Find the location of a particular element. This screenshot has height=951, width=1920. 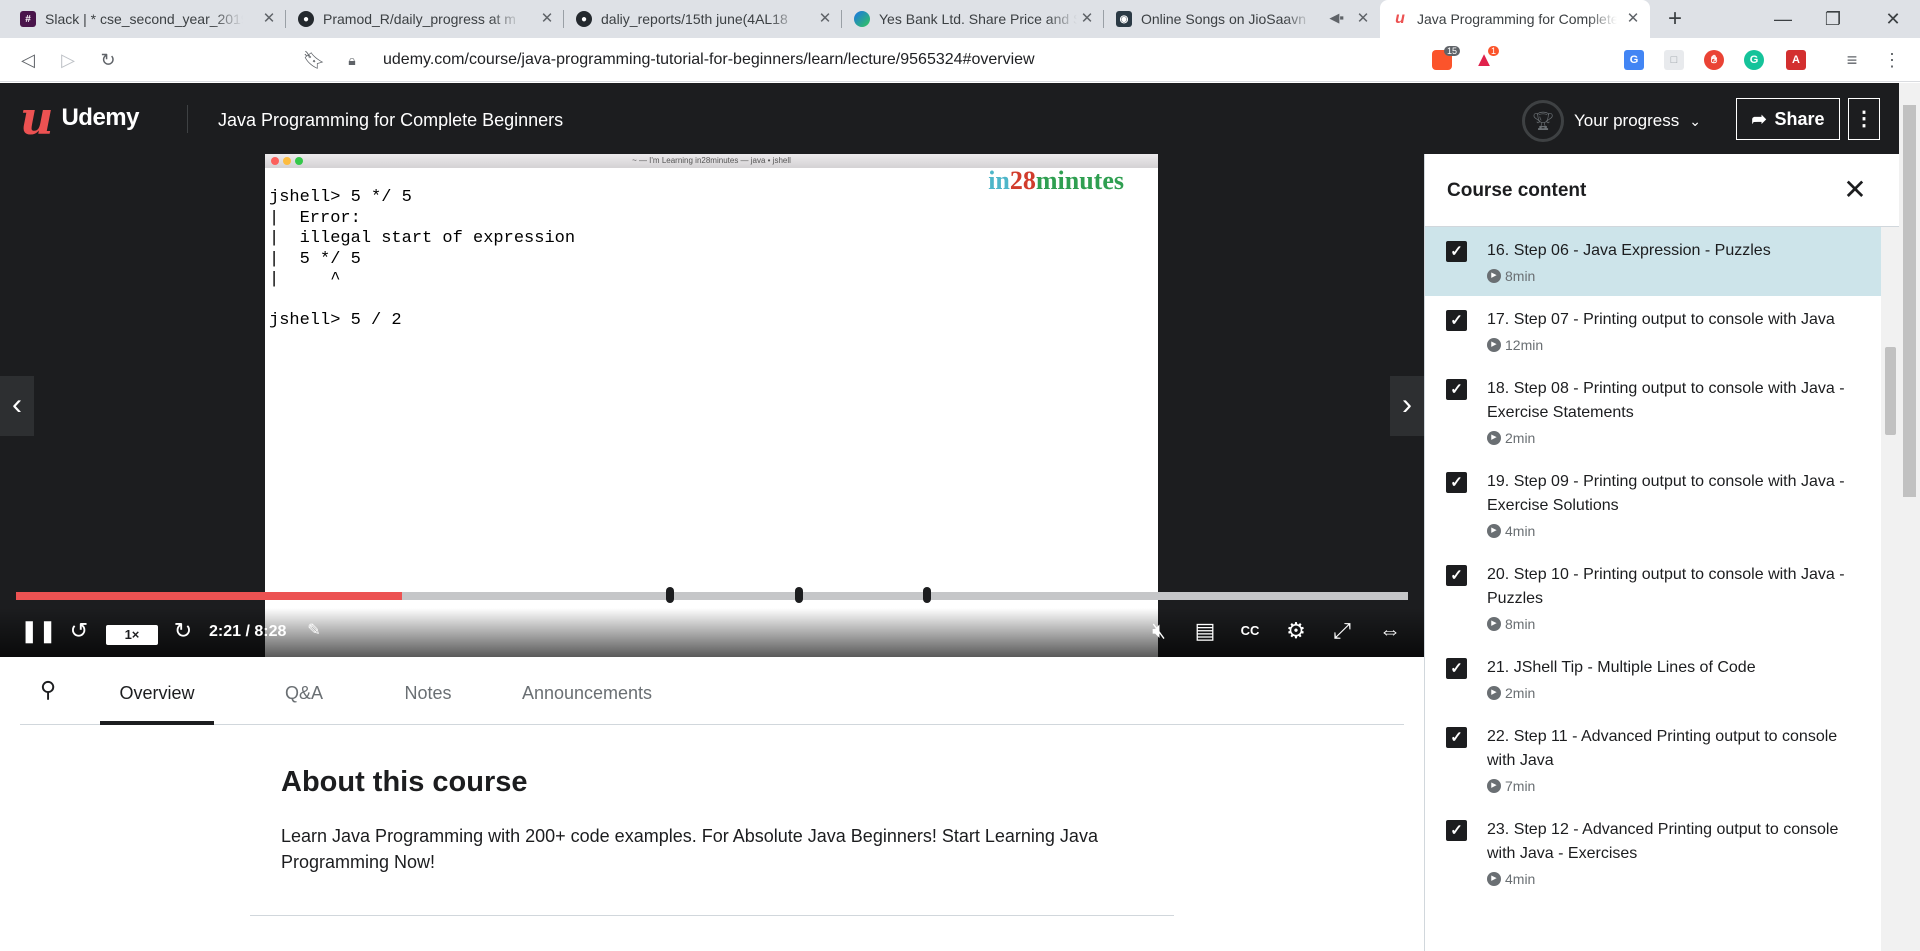

browser-tab: ● Pramod_R/daily_progress at m ✕ is located at coordinates (425, 19).